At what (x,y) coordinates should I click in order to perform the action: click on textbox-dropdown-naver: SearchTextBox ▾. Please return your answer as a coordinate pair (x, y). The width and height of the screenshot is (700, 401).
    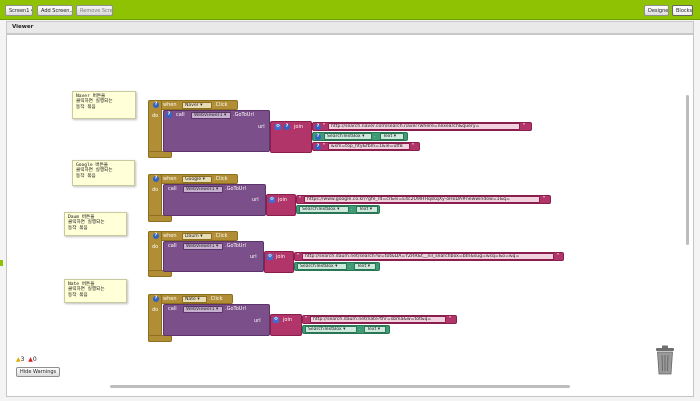
    Looking at the image, I should click on (348, 136).